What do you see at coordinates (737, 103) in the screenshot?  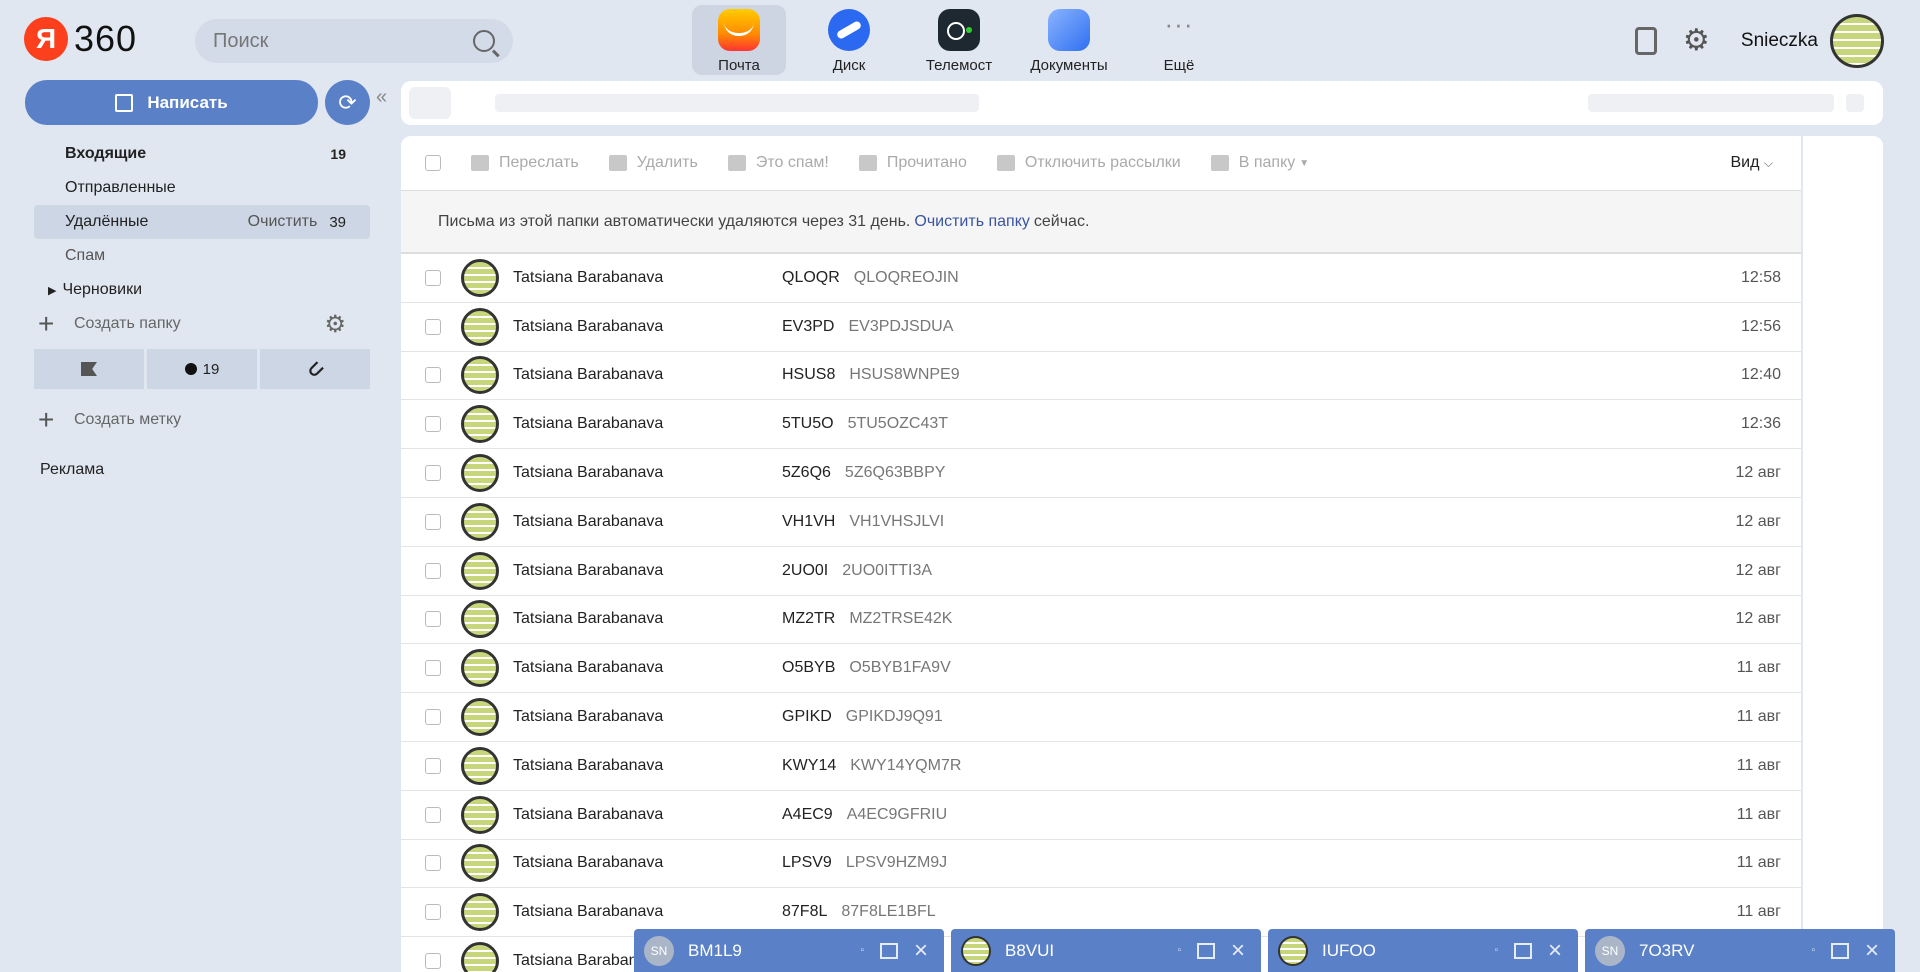 I see `skeleton-block` at bounding box center [737, 103].